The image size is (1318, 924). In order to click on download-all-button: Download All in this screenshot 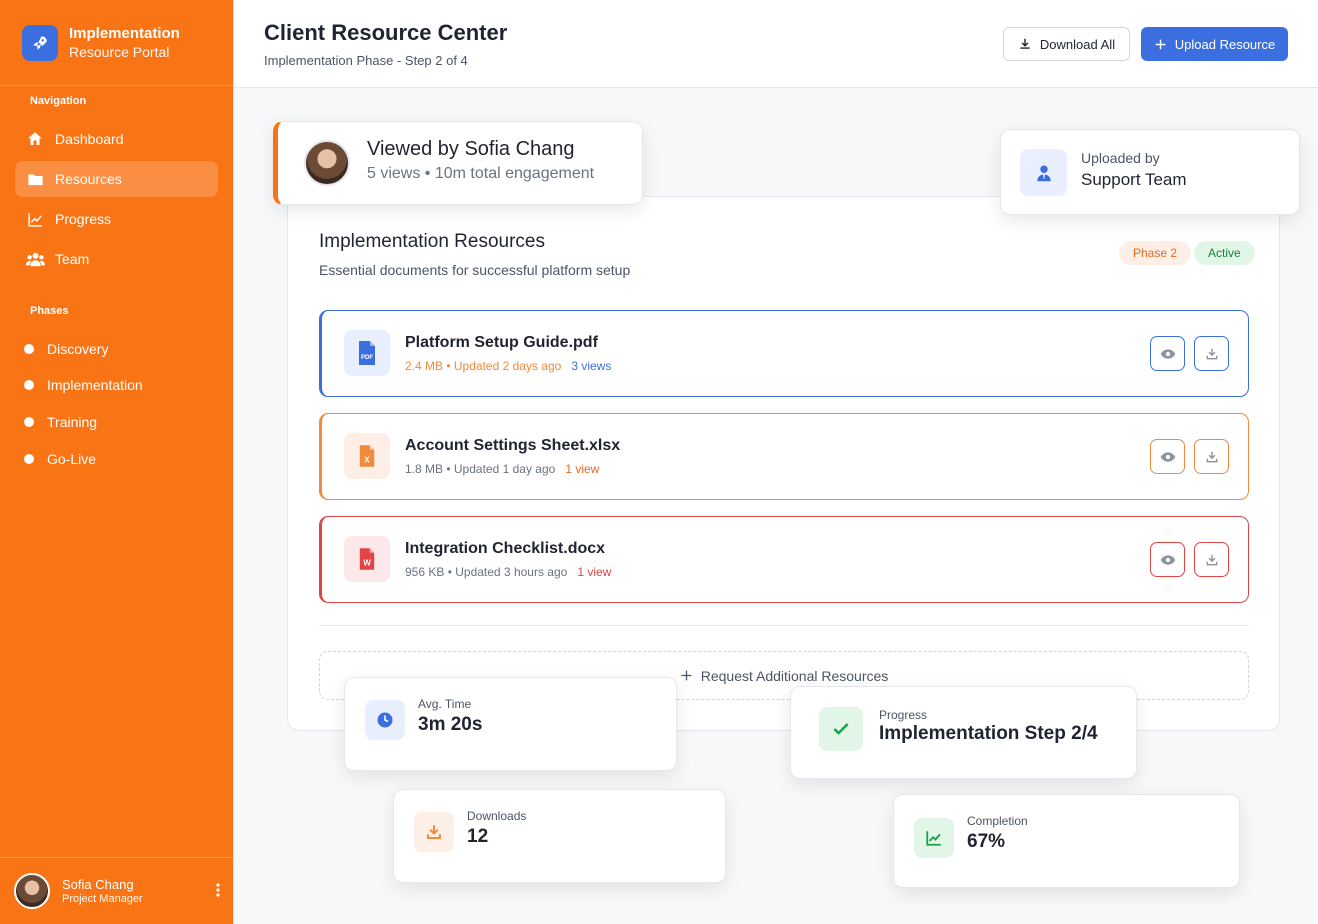, I will do `click(1066, 44)`.